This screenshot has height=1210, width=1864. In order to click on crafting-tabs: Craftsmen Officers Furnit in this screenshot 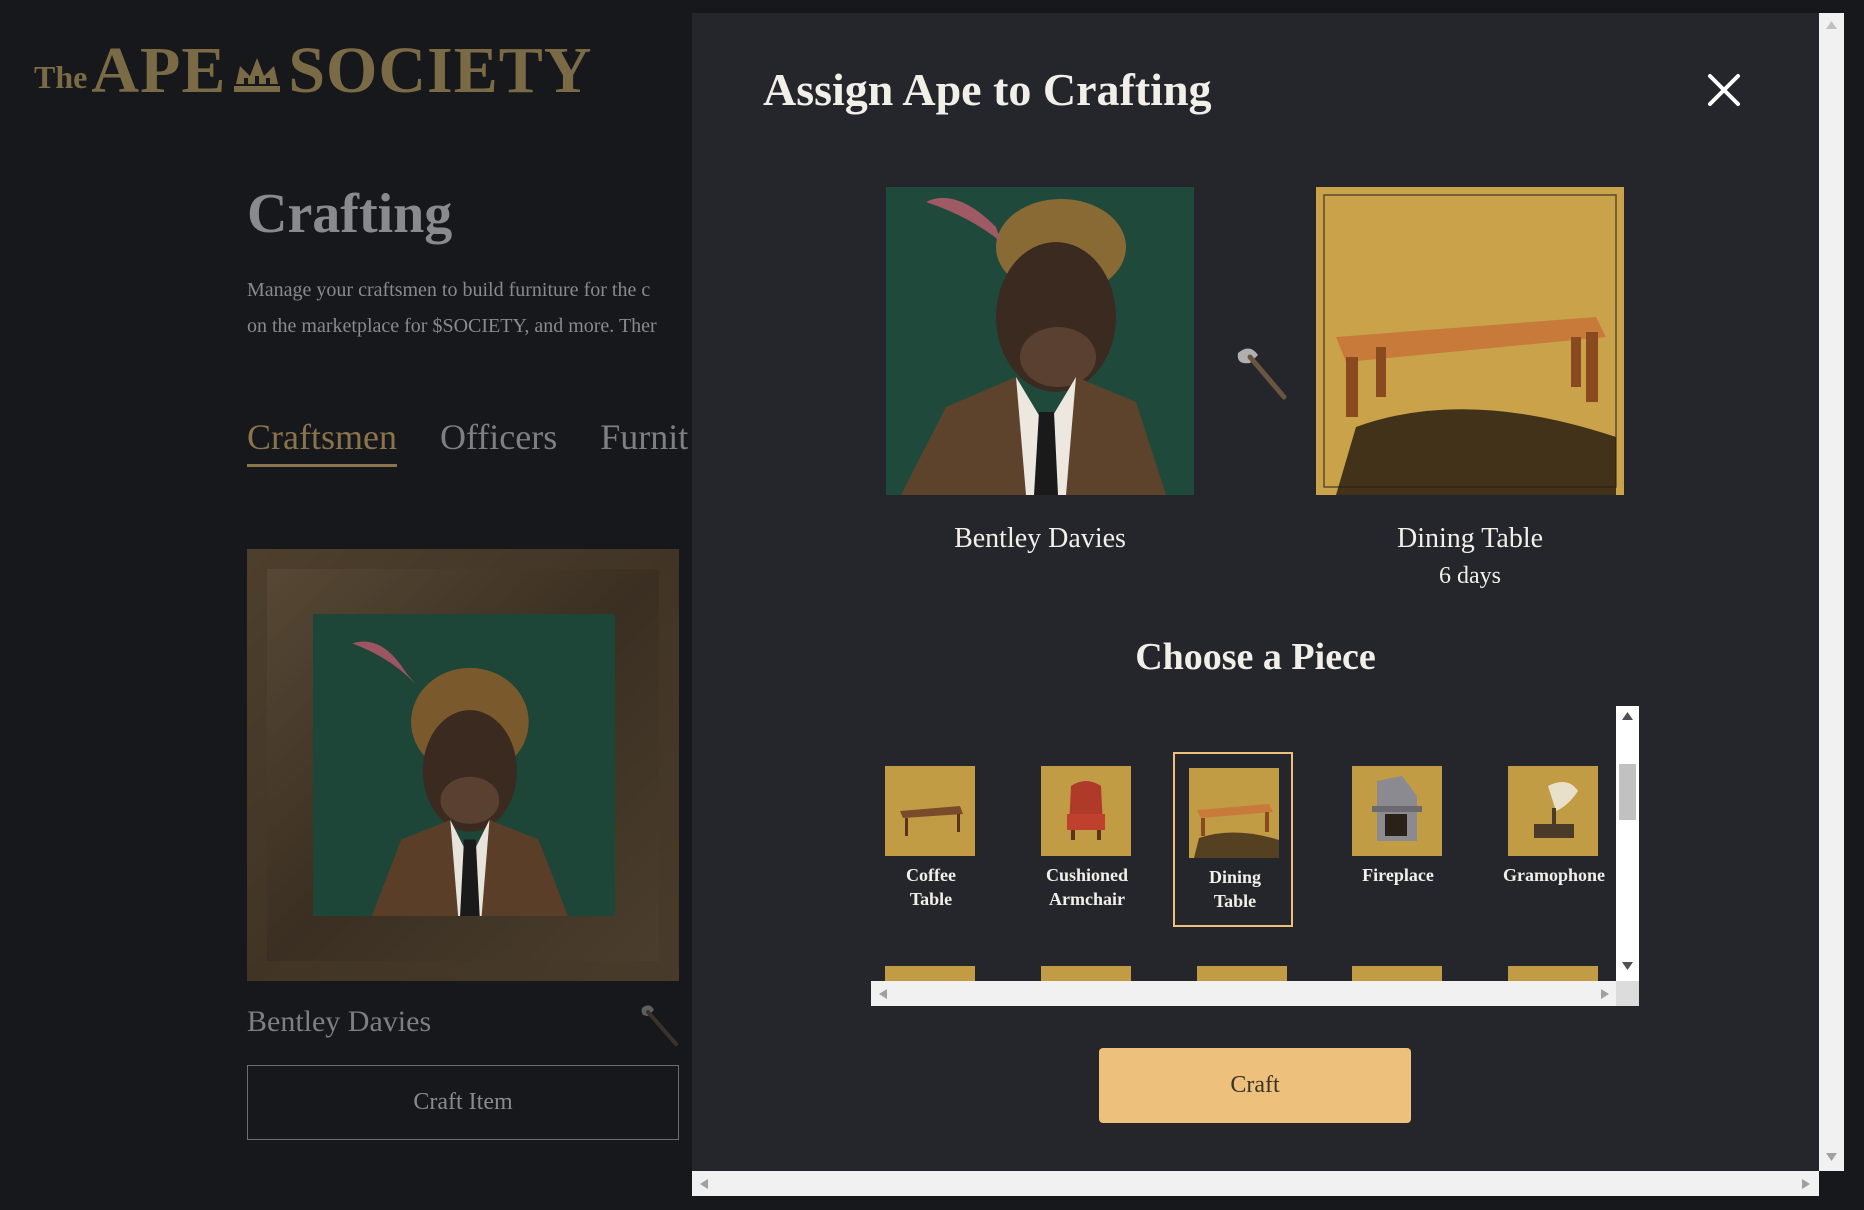, I will do `click(469, 442)`.